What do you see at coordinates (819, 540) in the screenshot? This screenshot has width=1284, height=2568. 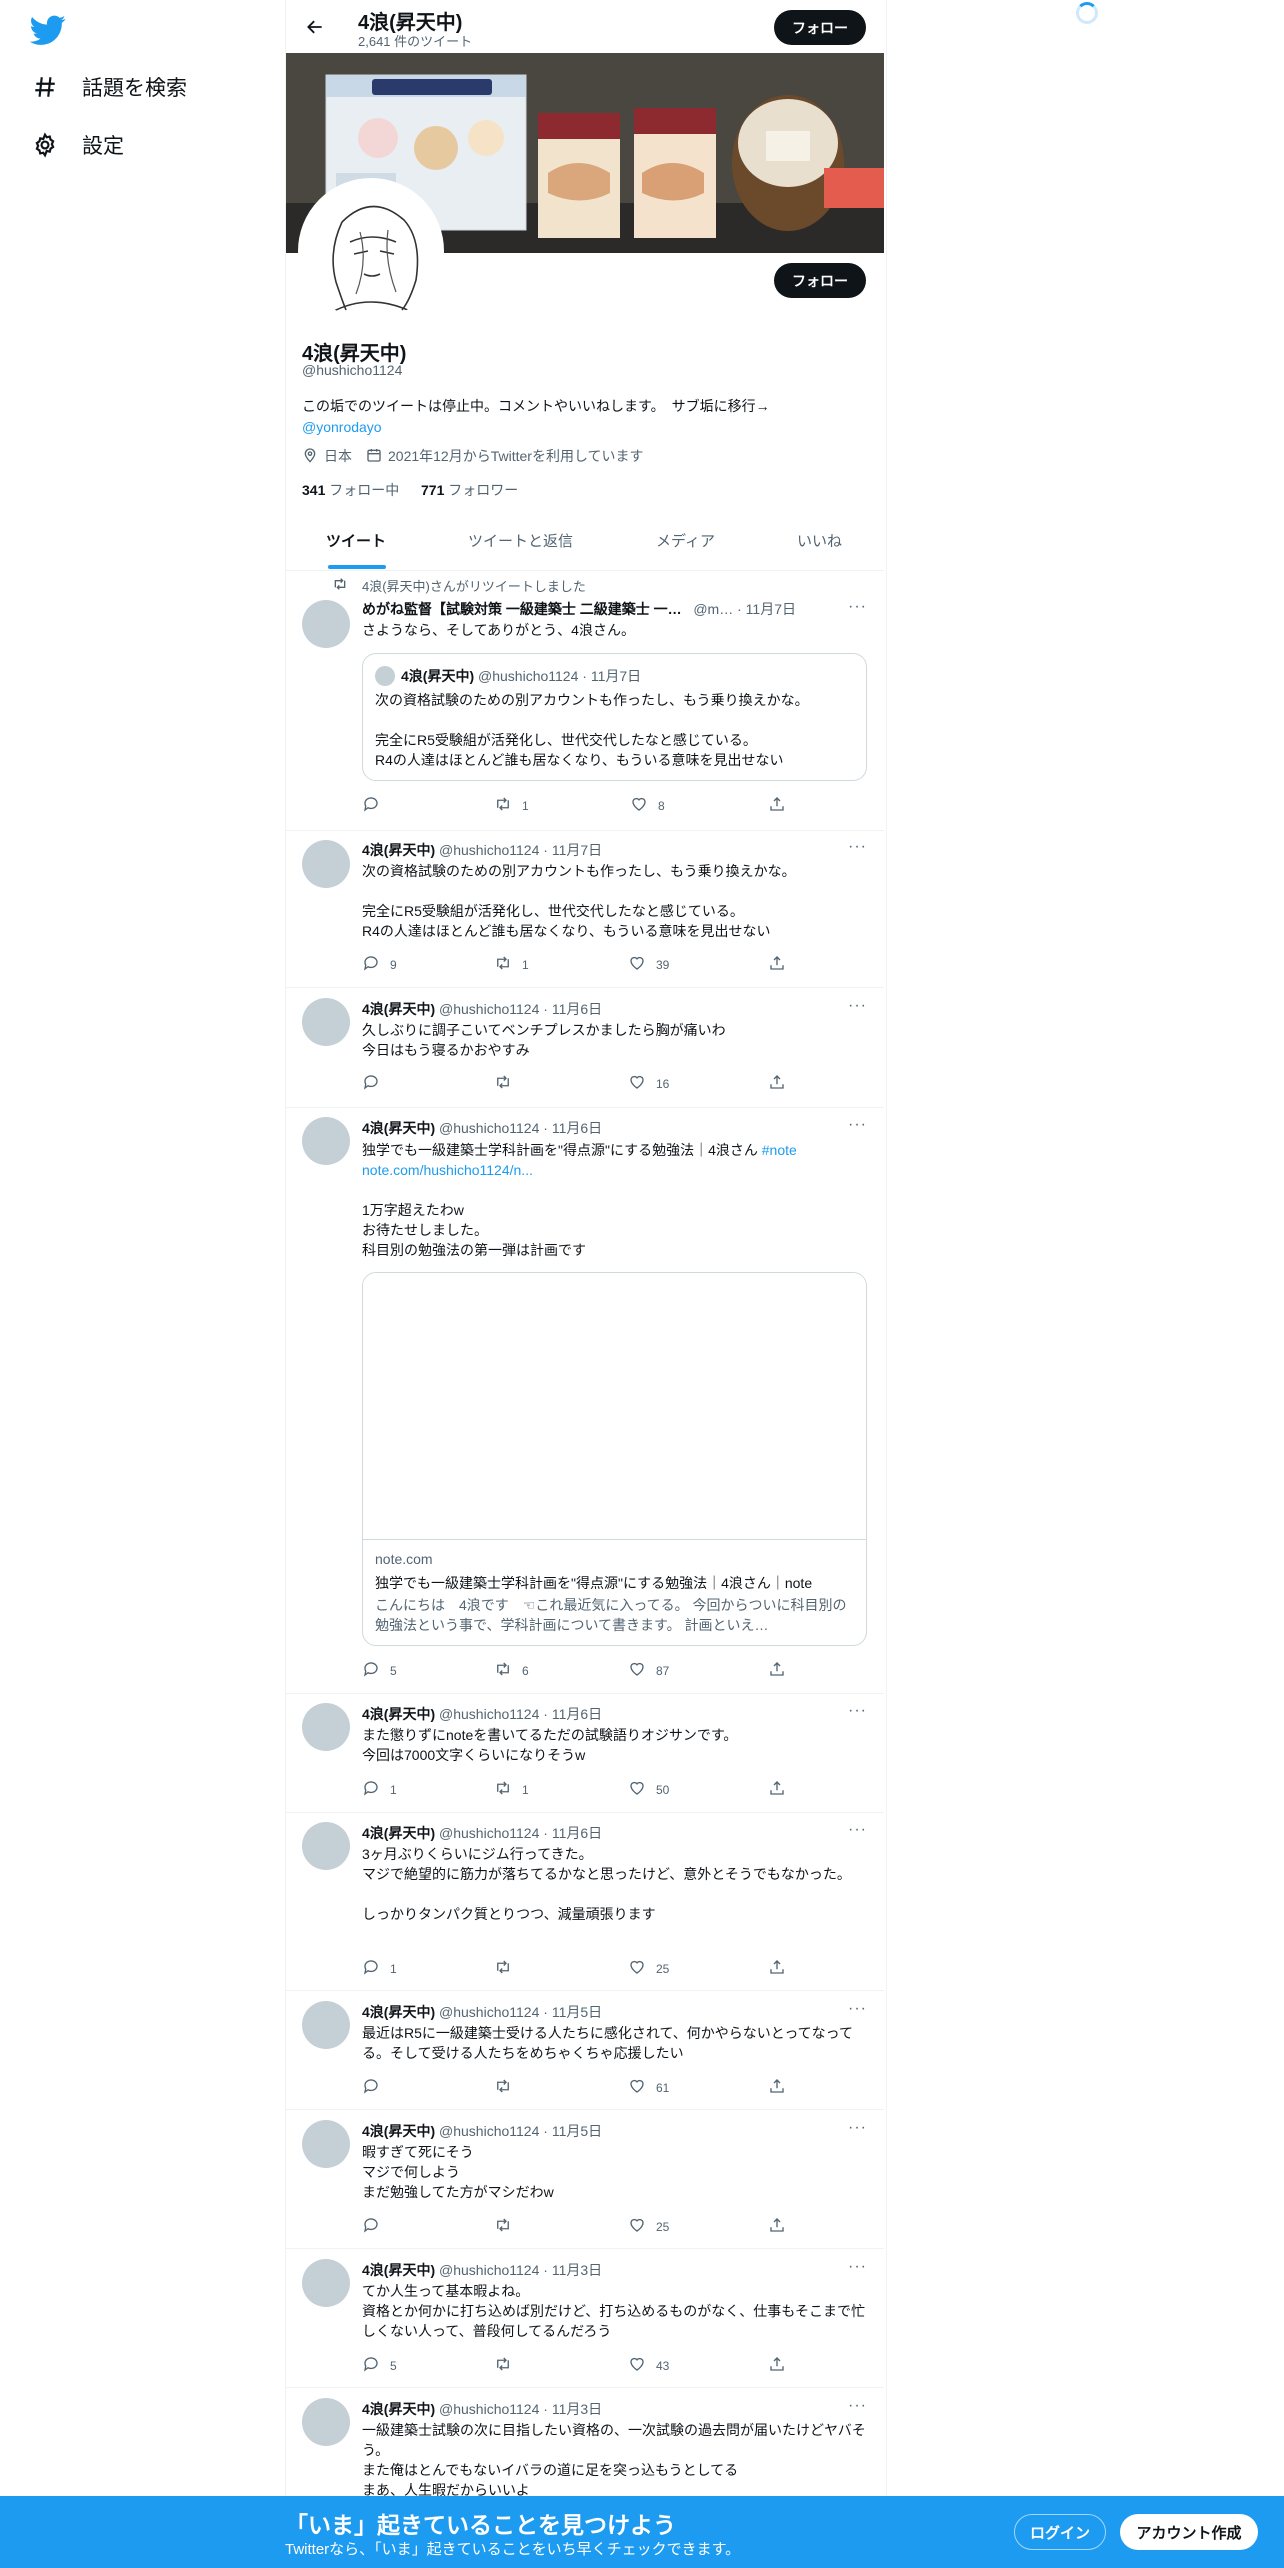 I see `tab-likes: いいね` at bounding box center [819, 540].